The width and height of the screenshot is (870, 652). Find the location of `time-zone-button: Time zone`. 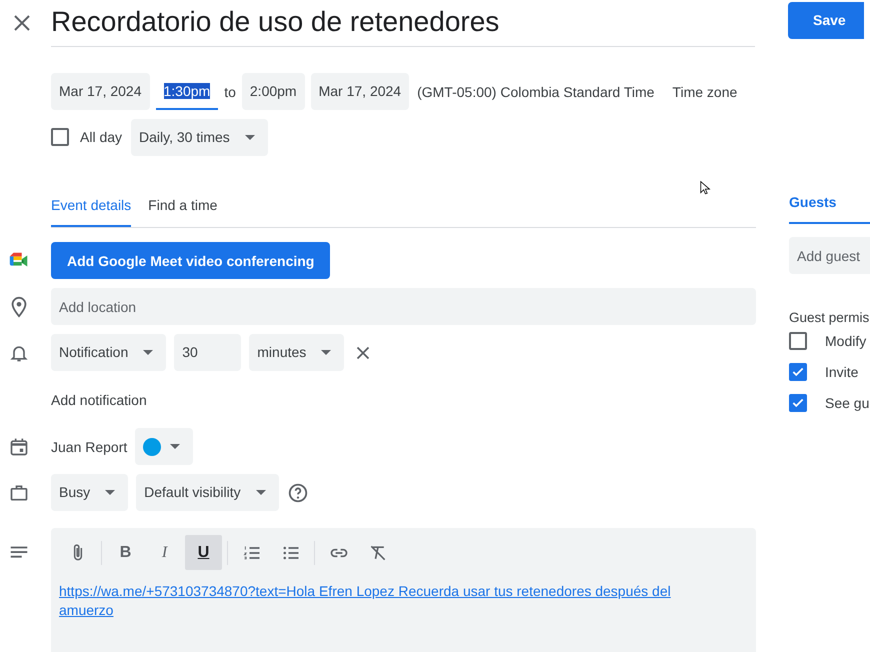

time-zone-button: Time zone is located at coordinates (705, 92).